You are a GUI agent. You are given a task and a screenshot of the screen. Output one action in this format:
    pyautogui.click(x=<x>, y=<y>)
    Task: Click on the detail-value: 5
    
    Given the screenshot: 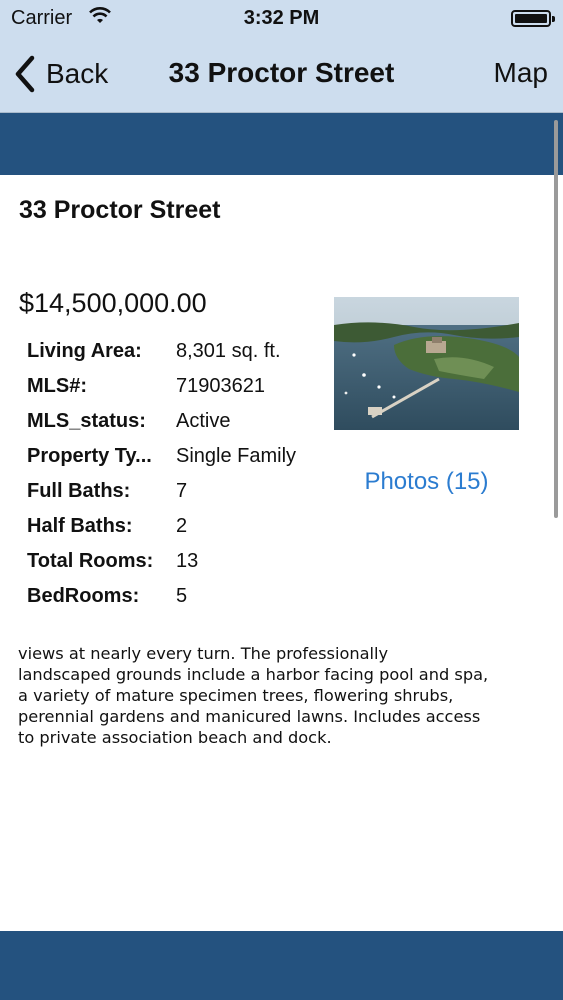 What is the action you would take?
    pyautogui.click(x=182, y=596)
    